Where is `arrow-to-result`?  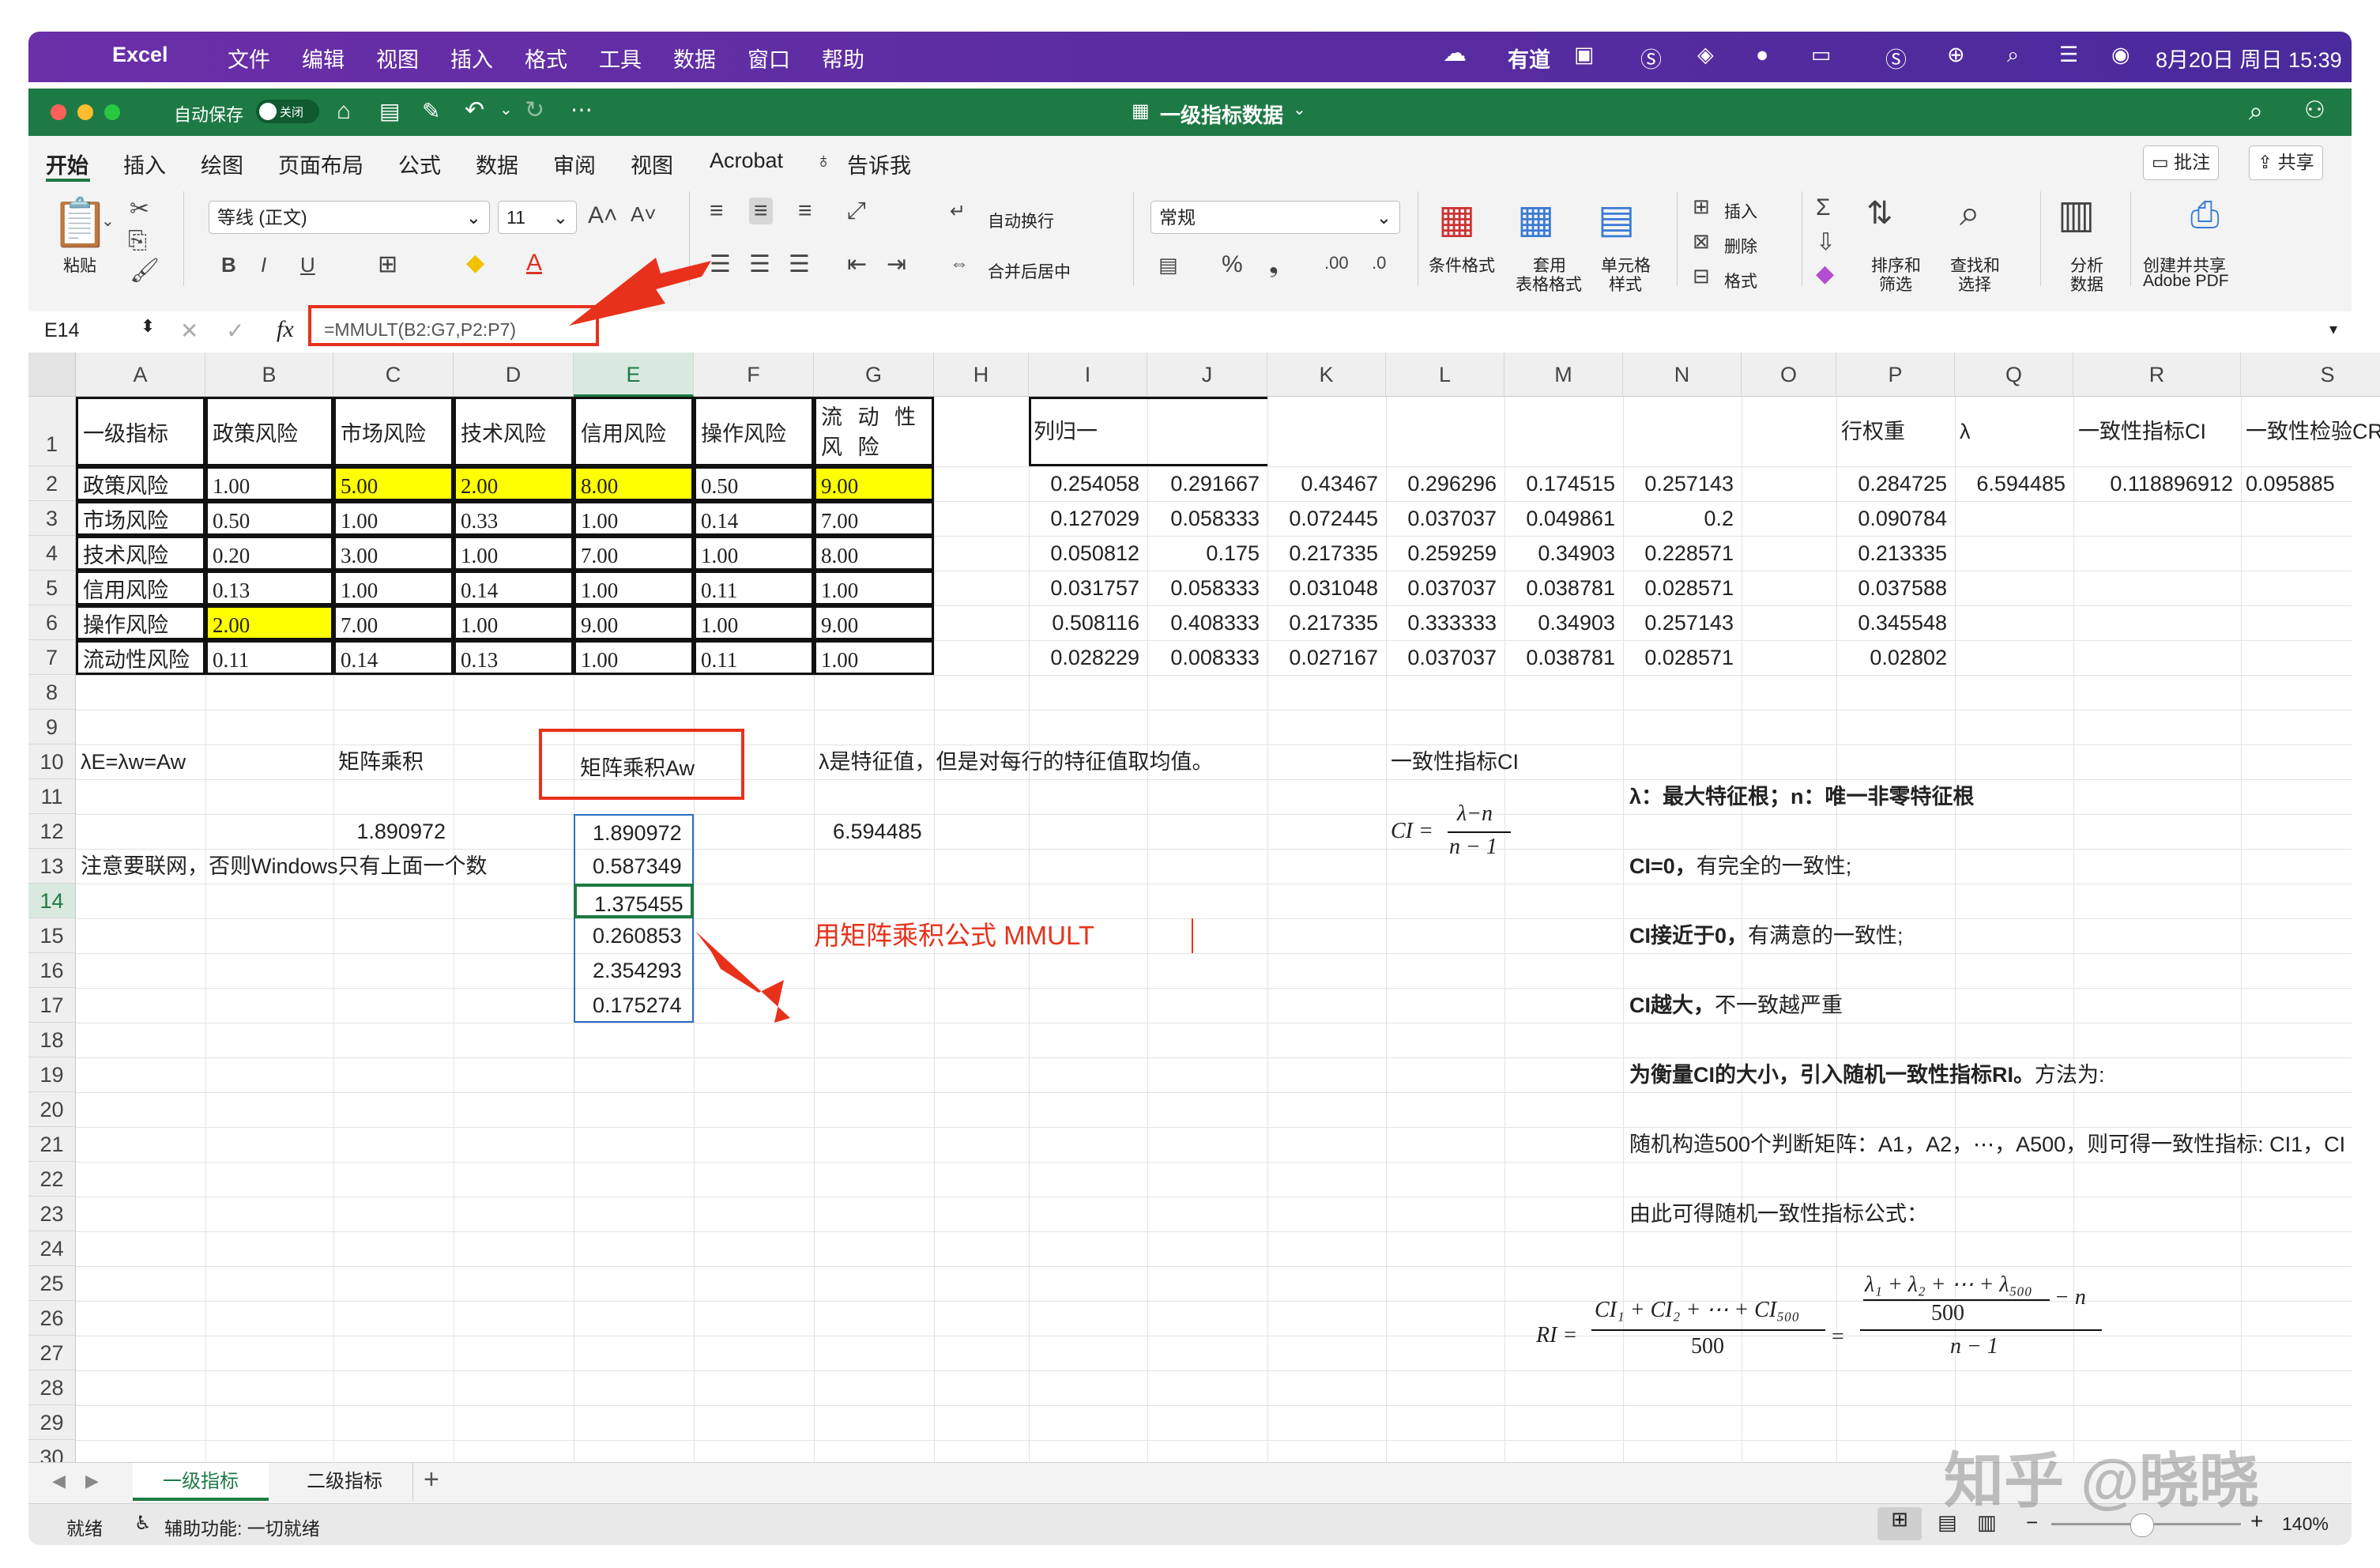 arrow-to-result is located at coordinates (742, 977).